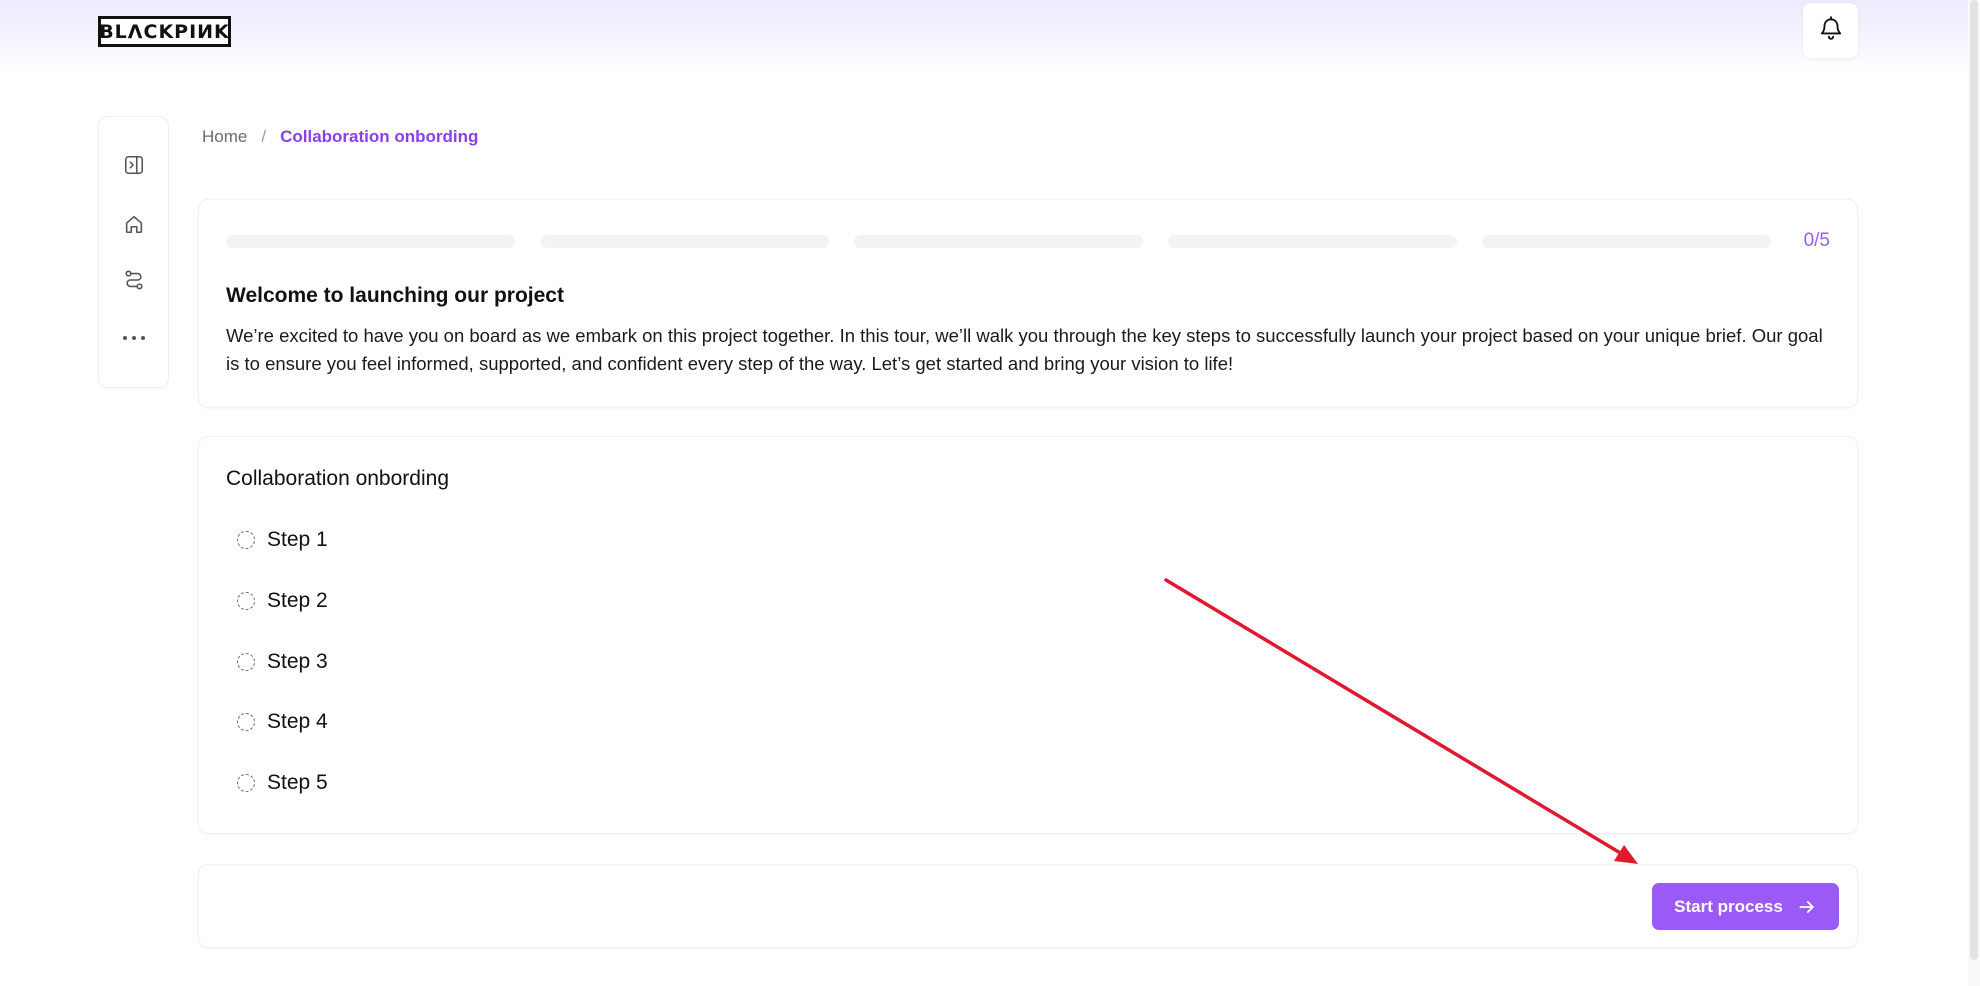 This screenshot has width=1980, height=986. I want to click on step-label: Step 3, so click(297, 661).